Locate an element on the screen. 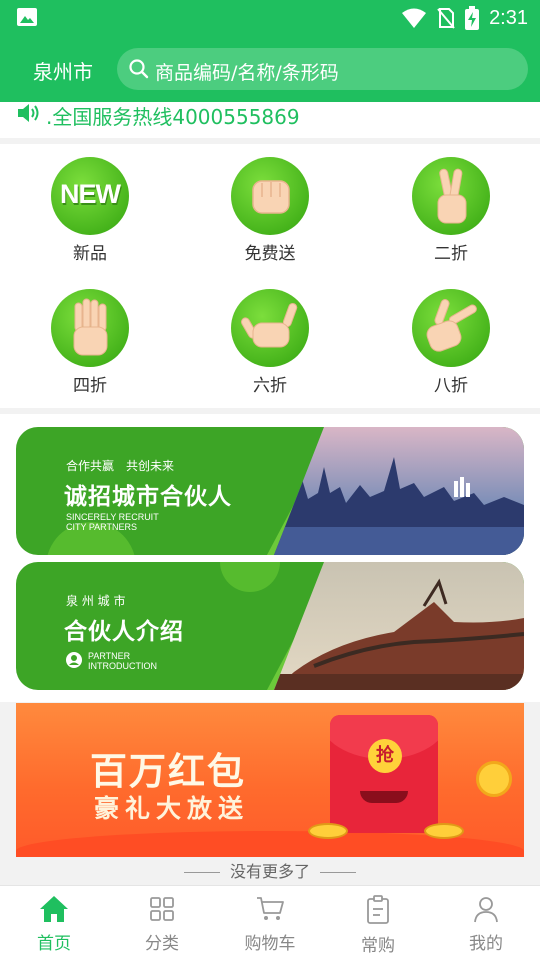 The image size is (540, 960). tab-mine: 我的 is located at coordinates (486, 923).